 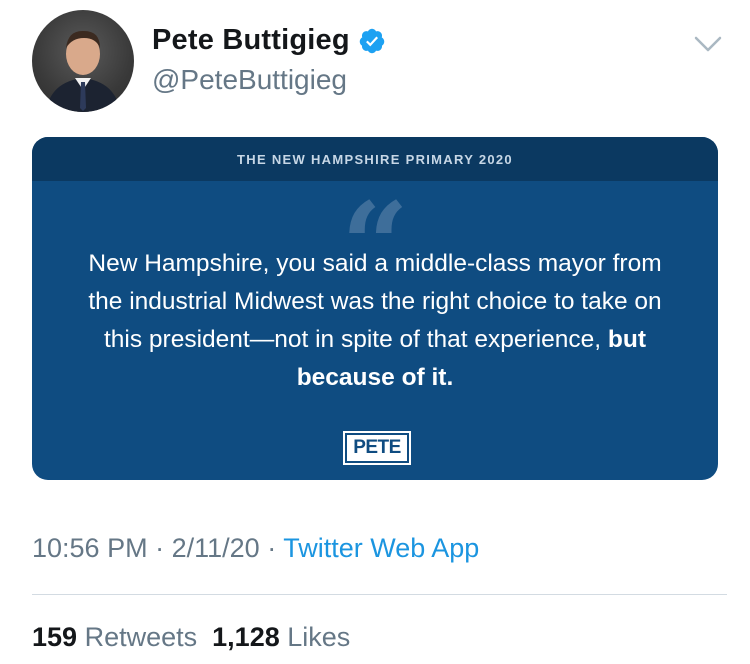 I want to click on tweet-meta: 10:56 PM · 2/11/20 · Twitter Web App, so click(x=255, y=548).